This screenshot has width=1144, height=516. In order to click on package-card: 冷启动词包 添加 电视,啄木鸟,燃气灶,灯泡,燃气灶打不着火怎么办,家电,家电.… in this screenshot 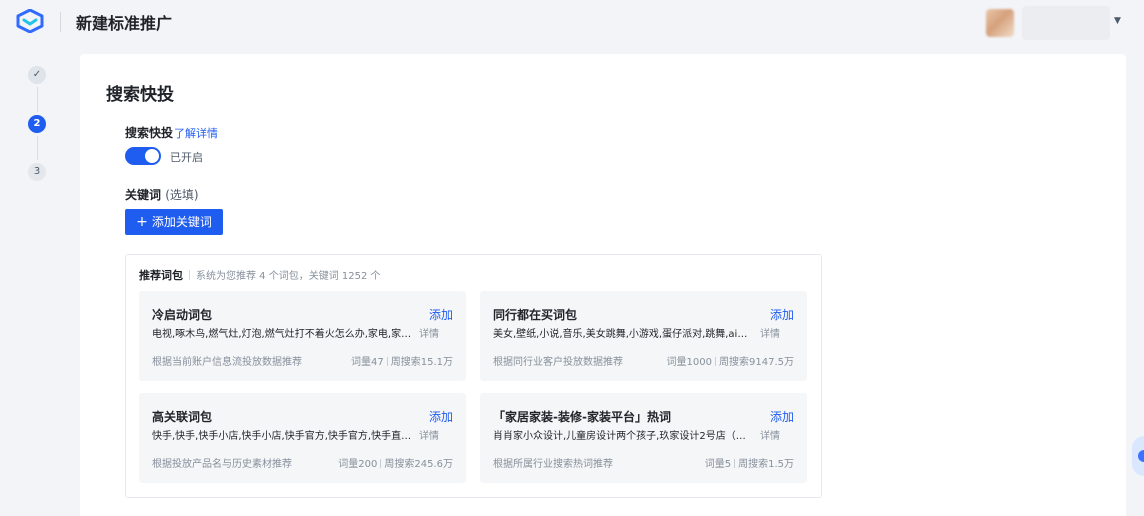, I will do `click(302, 336)`.